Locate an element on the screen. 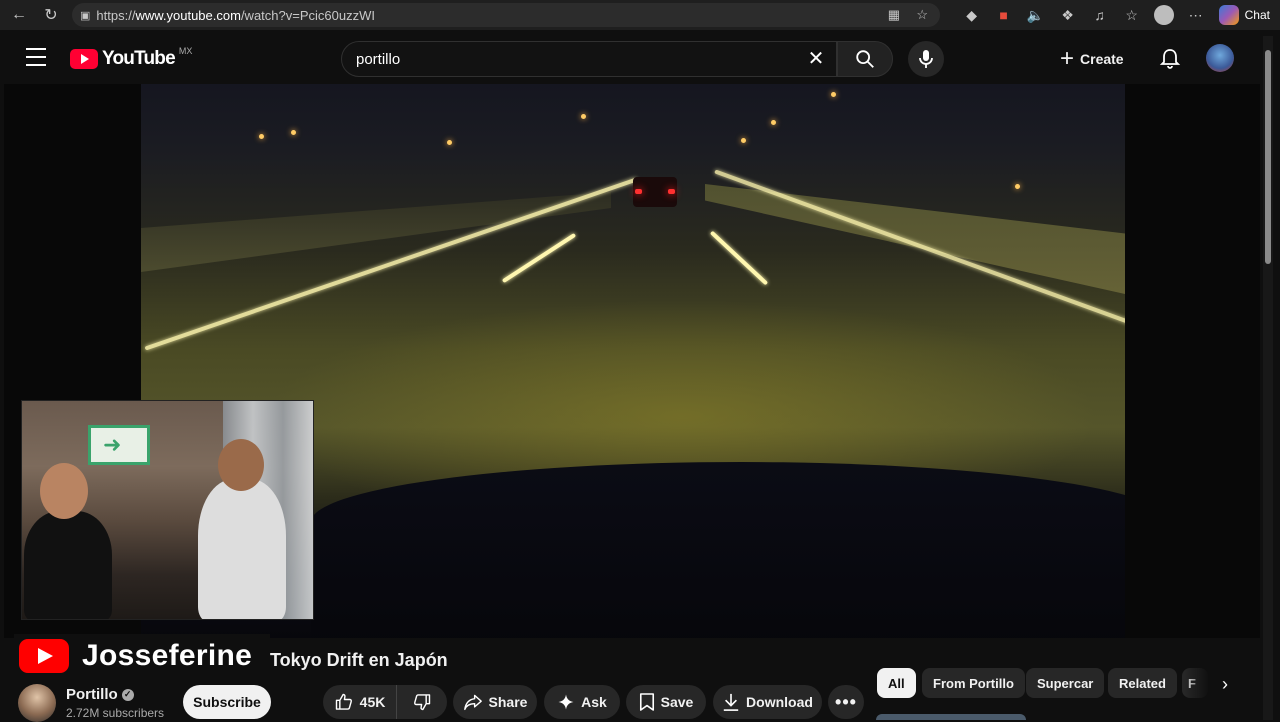  create-label: Create is located at coordinates (1102, 59).